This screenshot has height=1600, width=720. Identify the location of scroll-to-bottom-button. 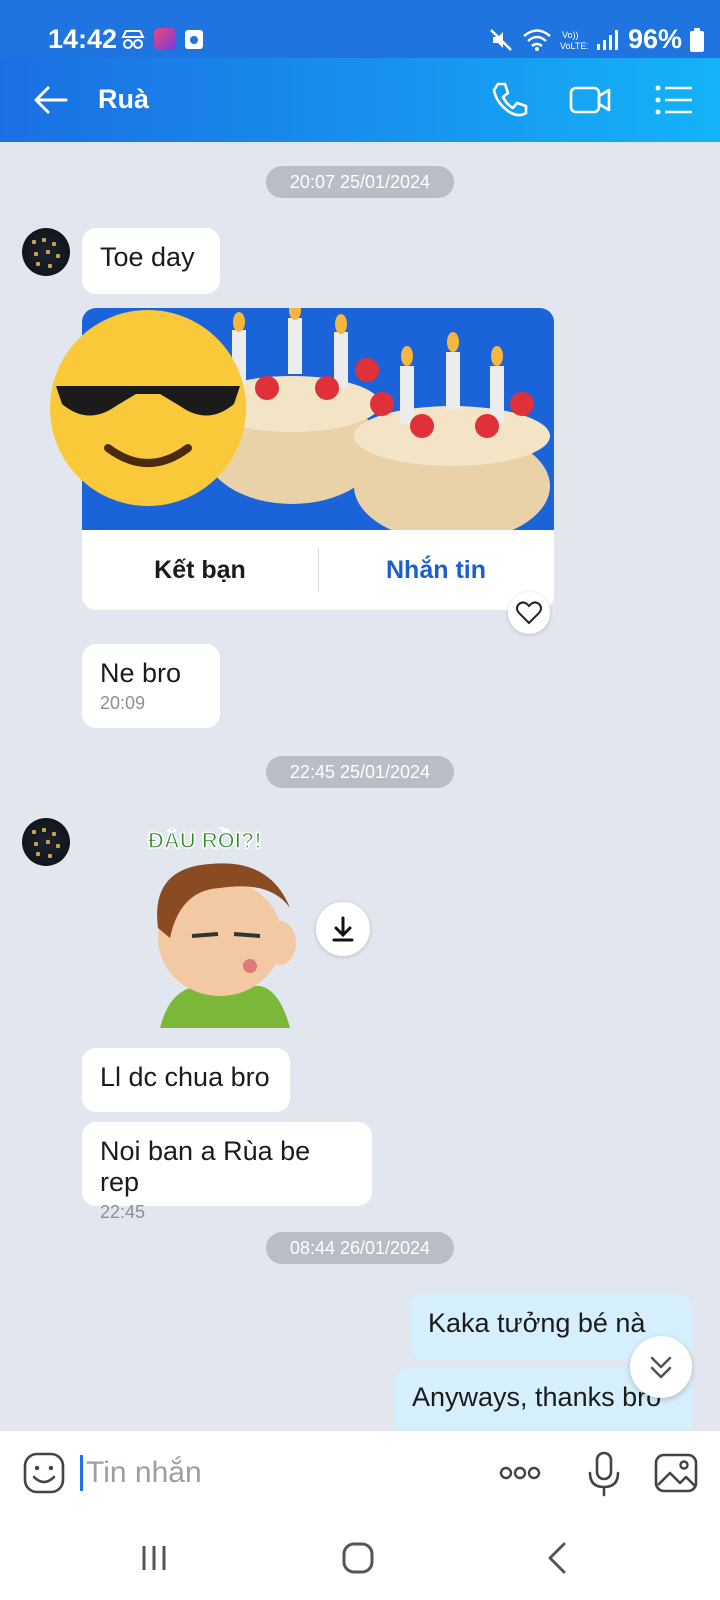
(661, 1367).